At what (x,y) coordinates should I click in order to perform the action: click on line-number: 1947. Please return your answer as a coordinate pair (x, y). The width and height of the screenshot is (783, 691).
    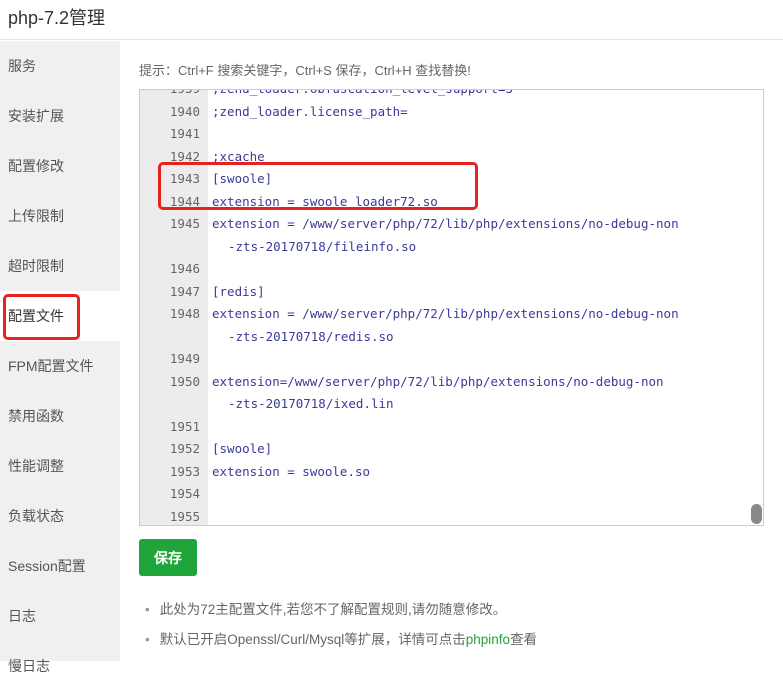
    Looking at the image, I should click on (184, 291).